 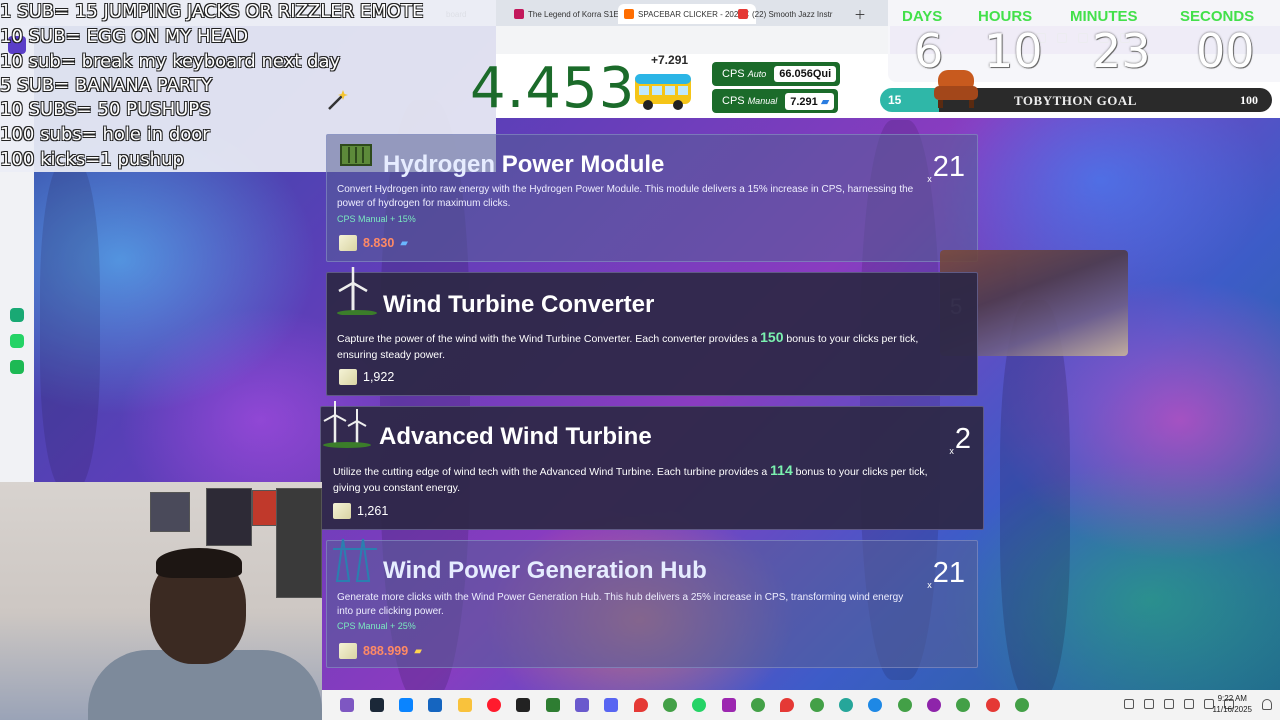 What do you see at coordinates (948, 167) in the screenshot?
I see `owned-value: 21` at bounding box center [948, 167].